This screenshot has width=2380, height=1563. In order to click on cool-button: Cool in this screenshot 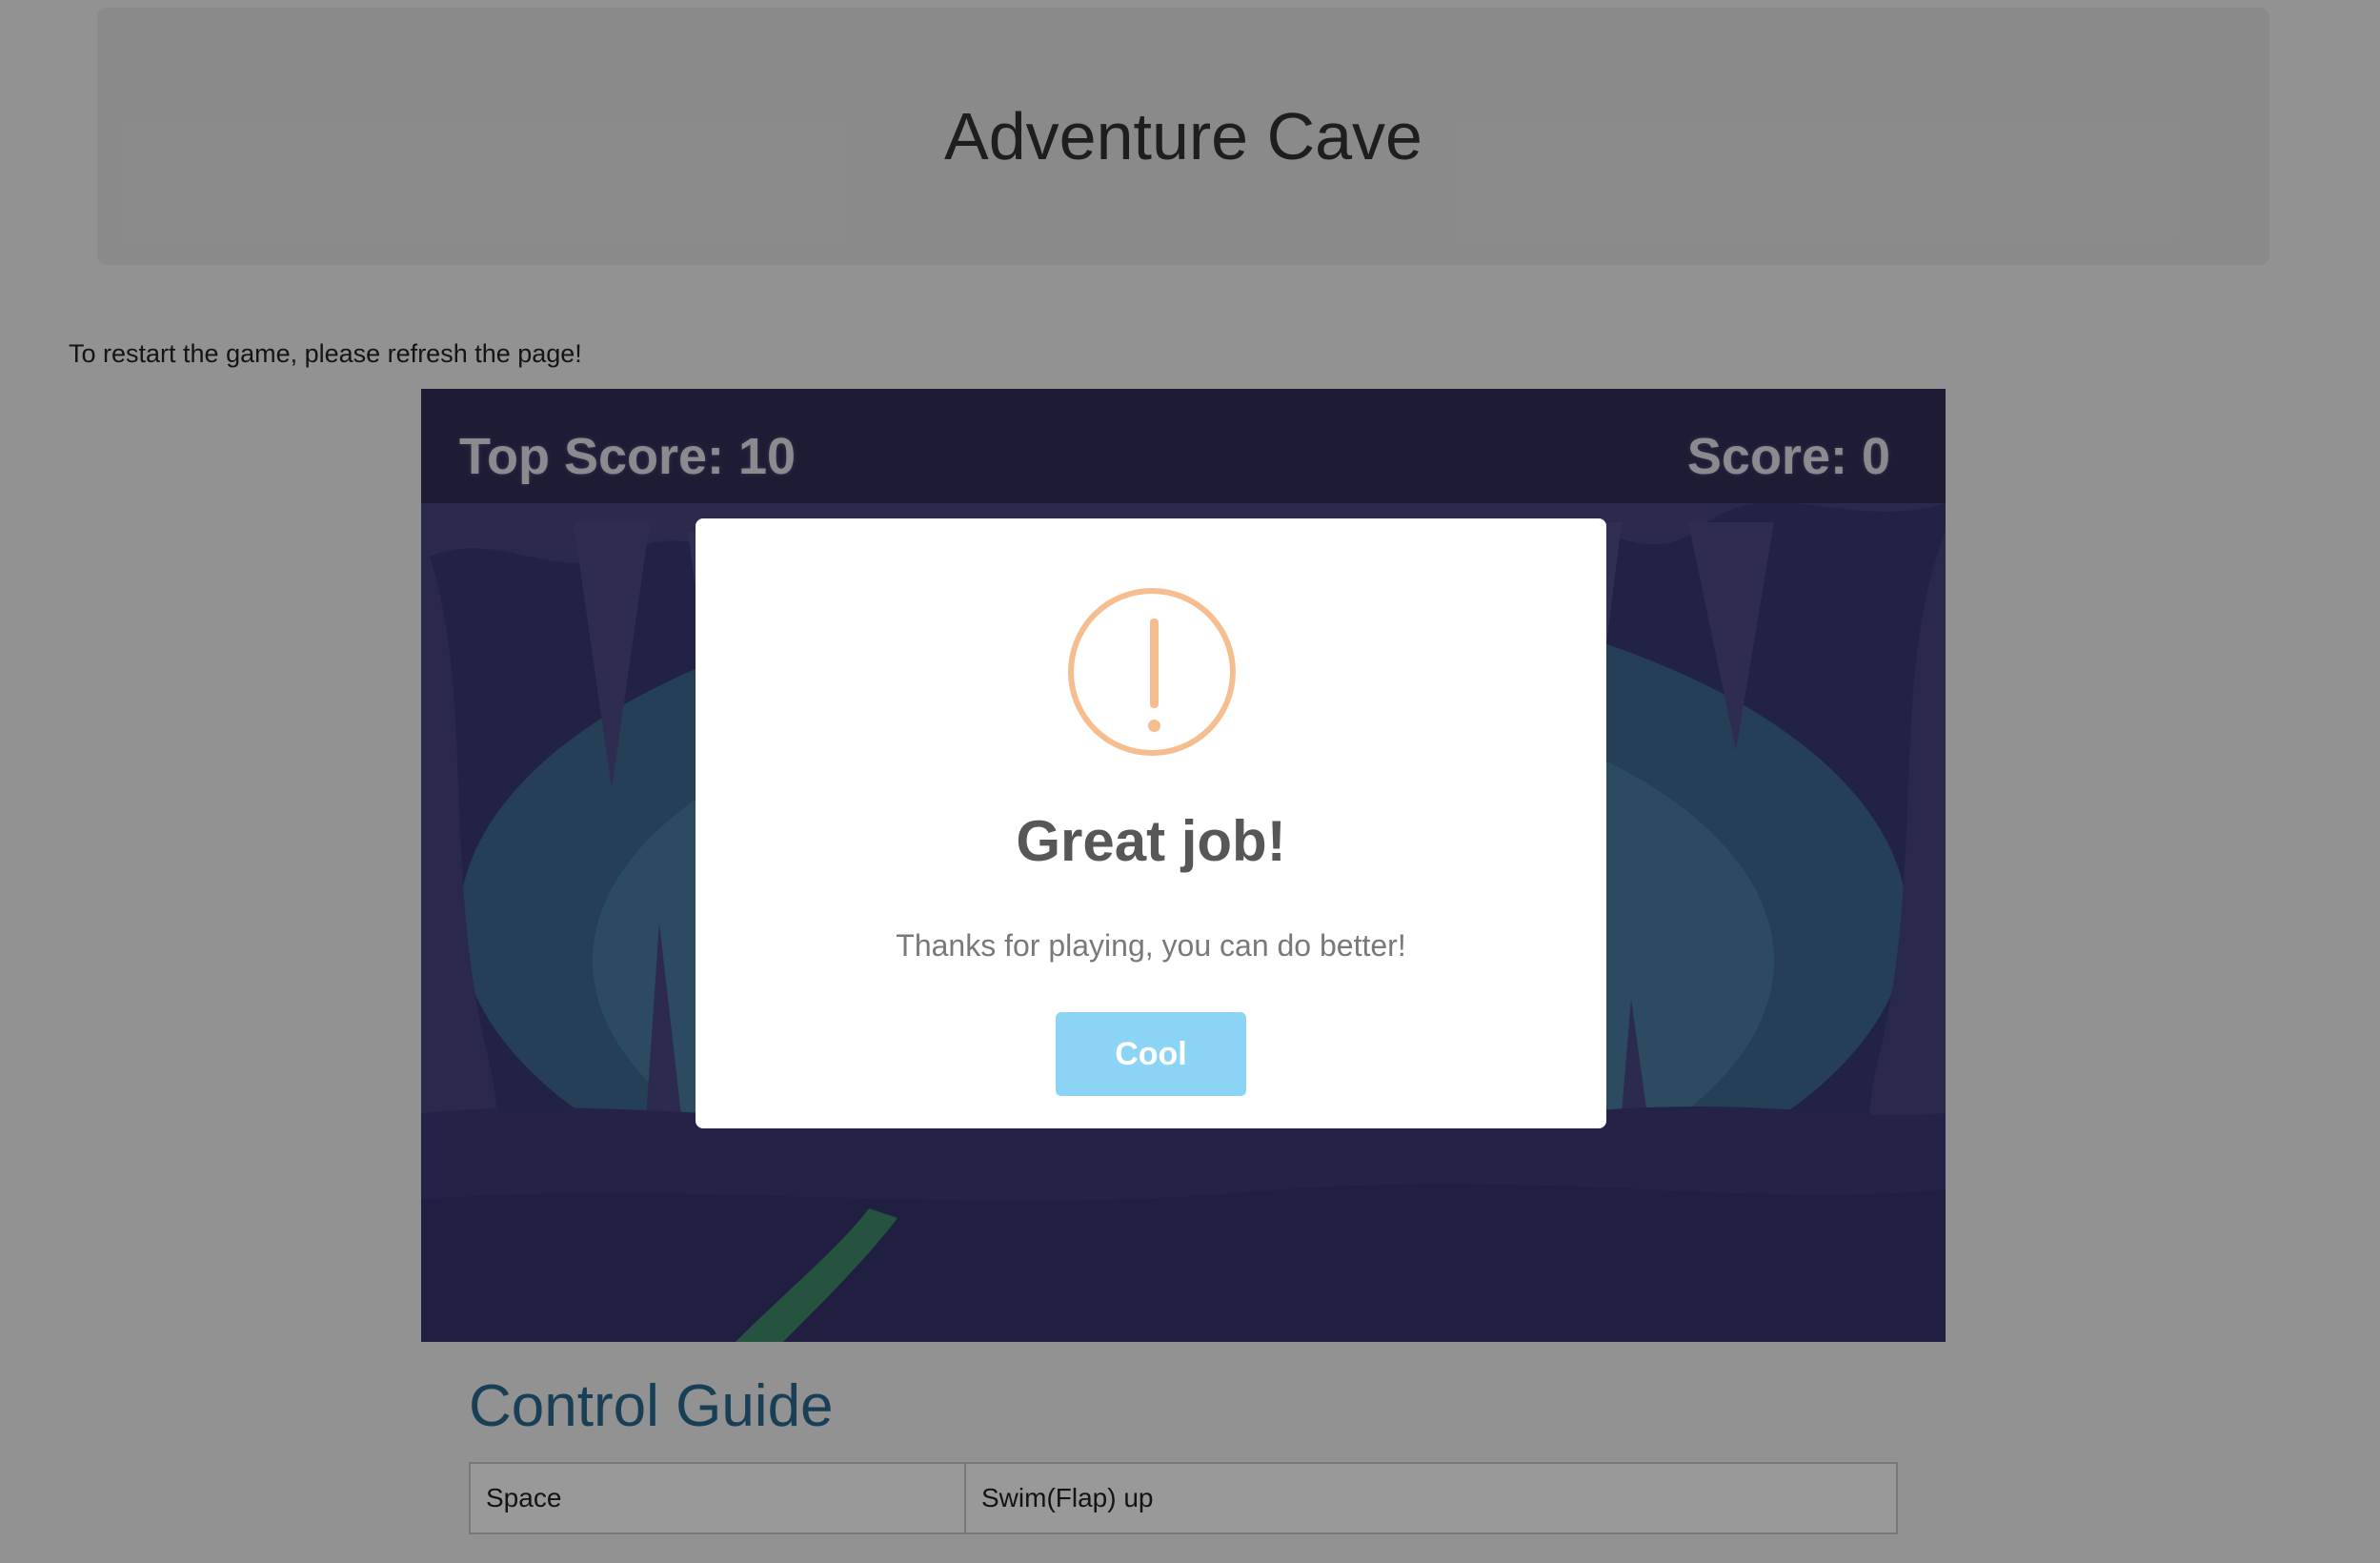, I will do `click(1151, 1054)`.